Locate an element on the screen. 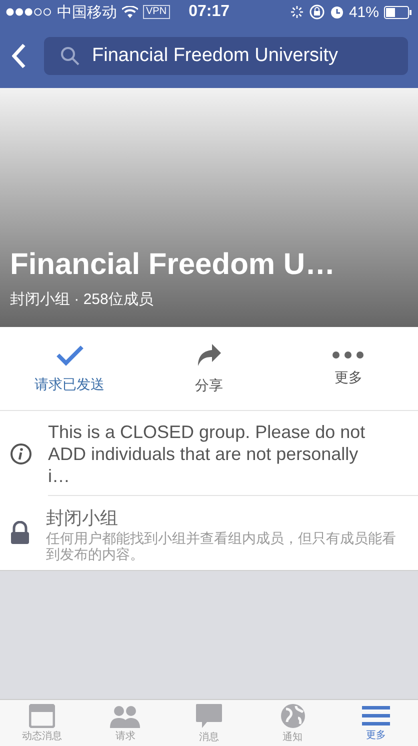 The height and width of the screenshot is (746, 418). info-icon is located at coordinates (21, 453).